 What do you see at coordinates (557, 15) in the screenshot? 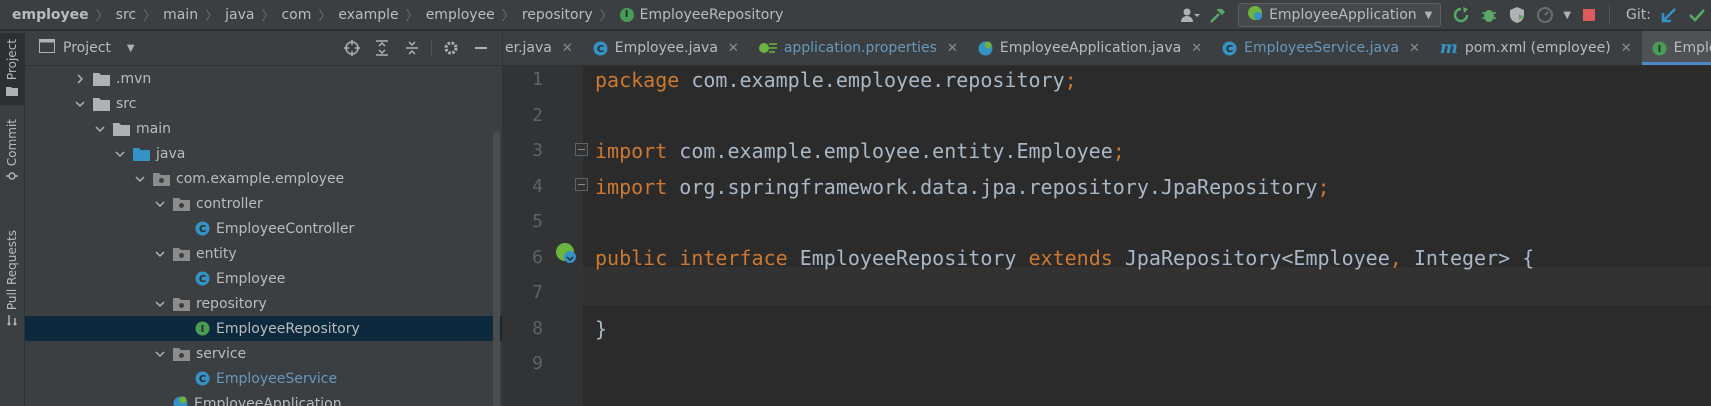
I see `breadcrumb-item: repository` at bounding box center [557, 15].